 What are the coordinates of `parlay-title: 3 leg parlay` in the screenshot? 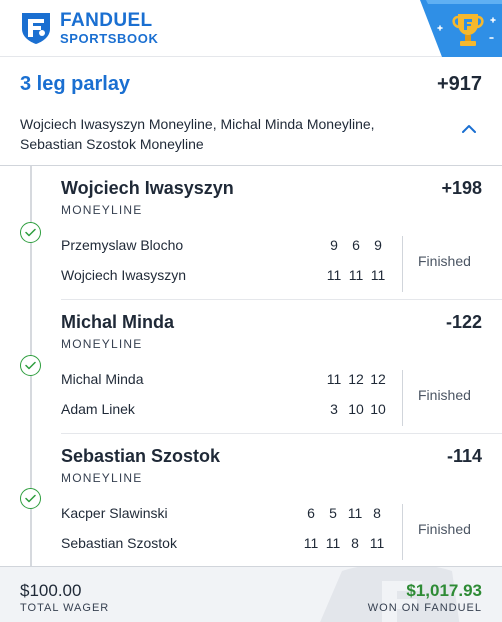 It's located at (75, 84).